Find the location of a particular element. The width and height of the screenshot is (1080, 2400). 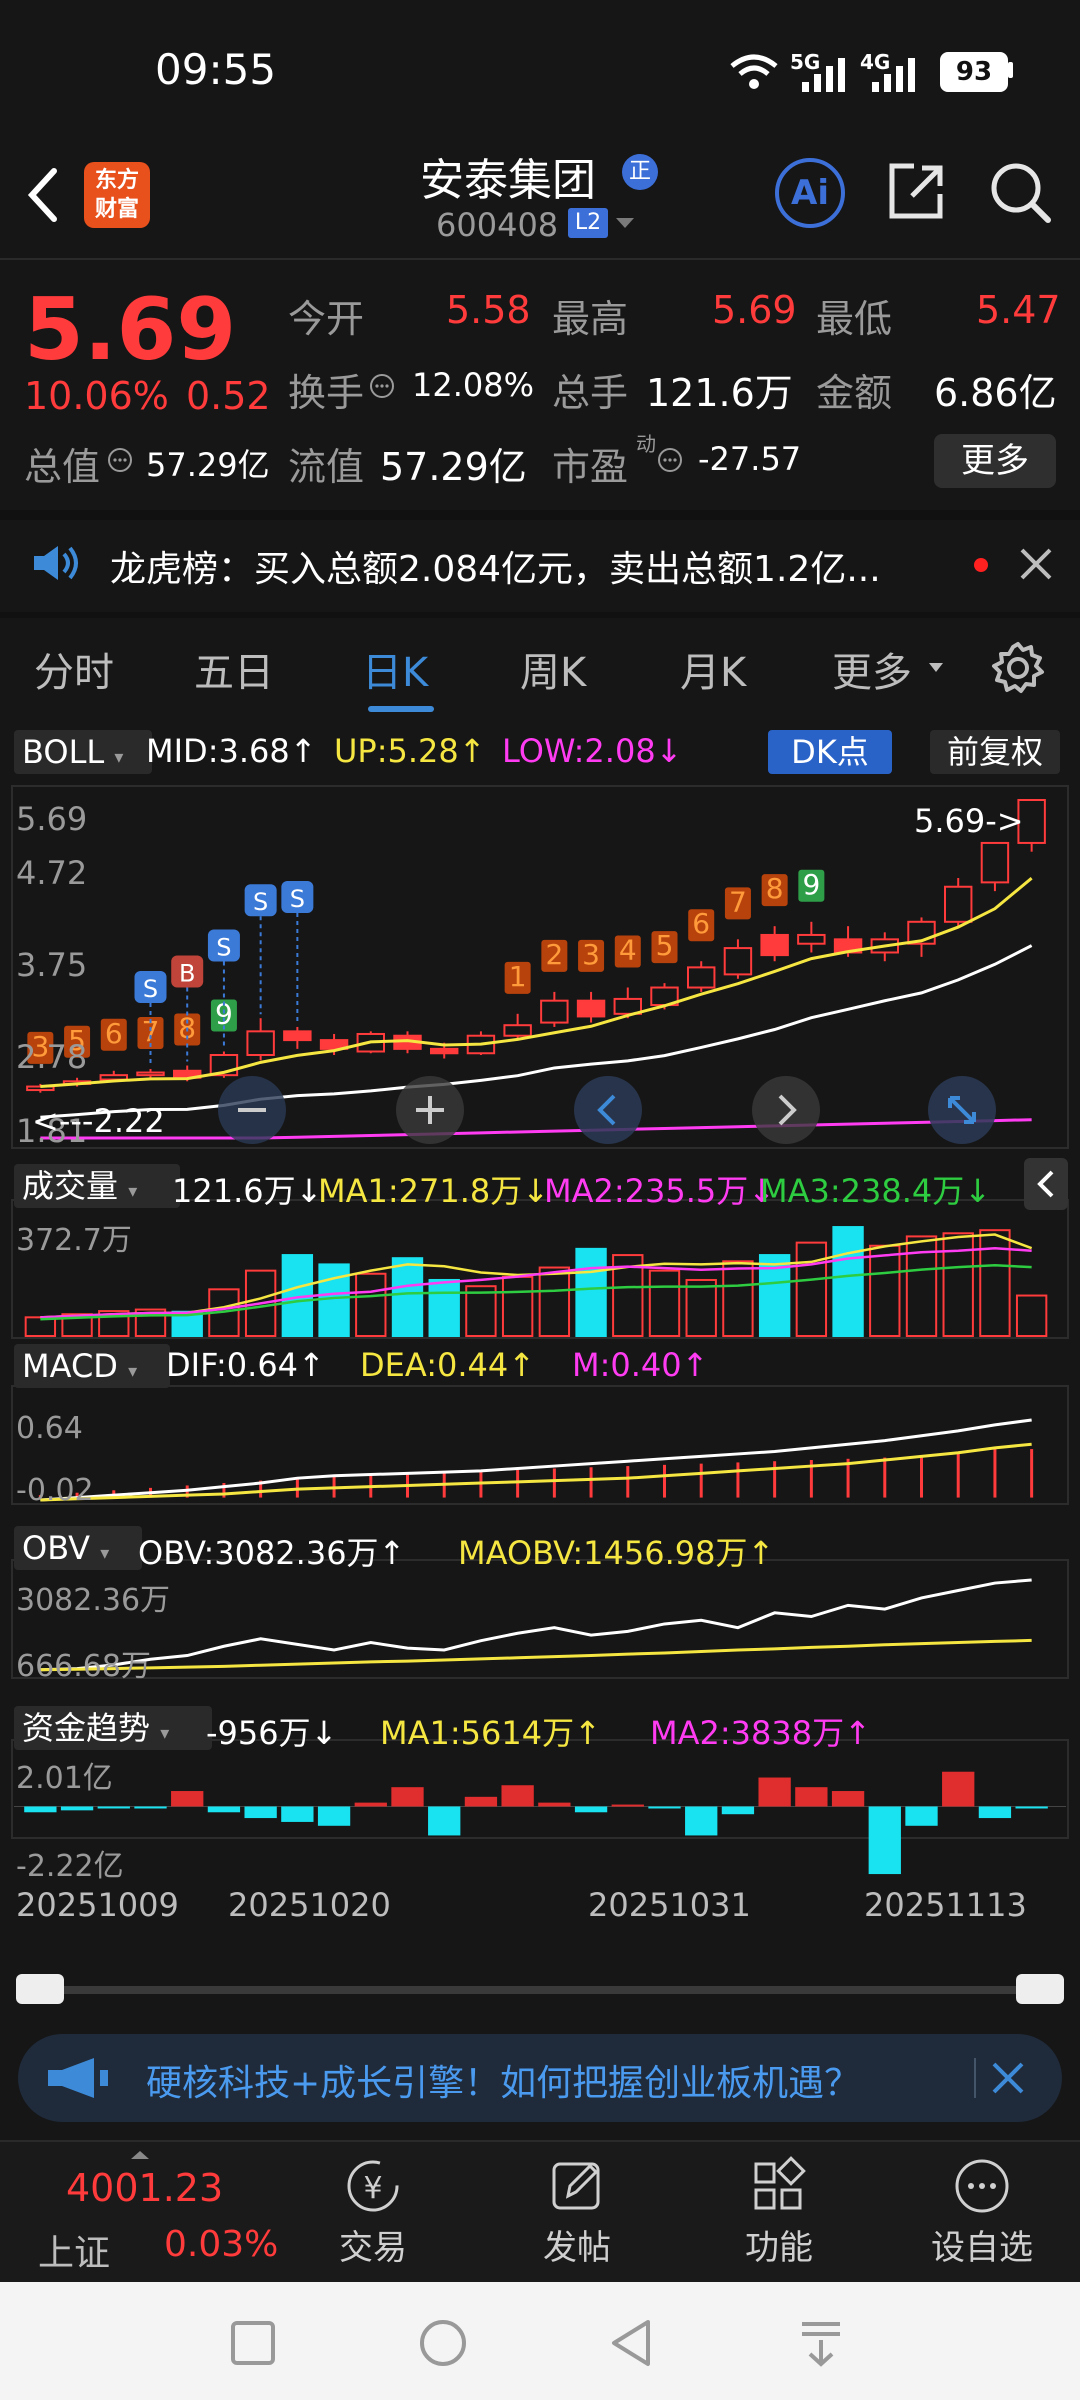

y-label-1: 5.69 is located at coordinates (51, 819).